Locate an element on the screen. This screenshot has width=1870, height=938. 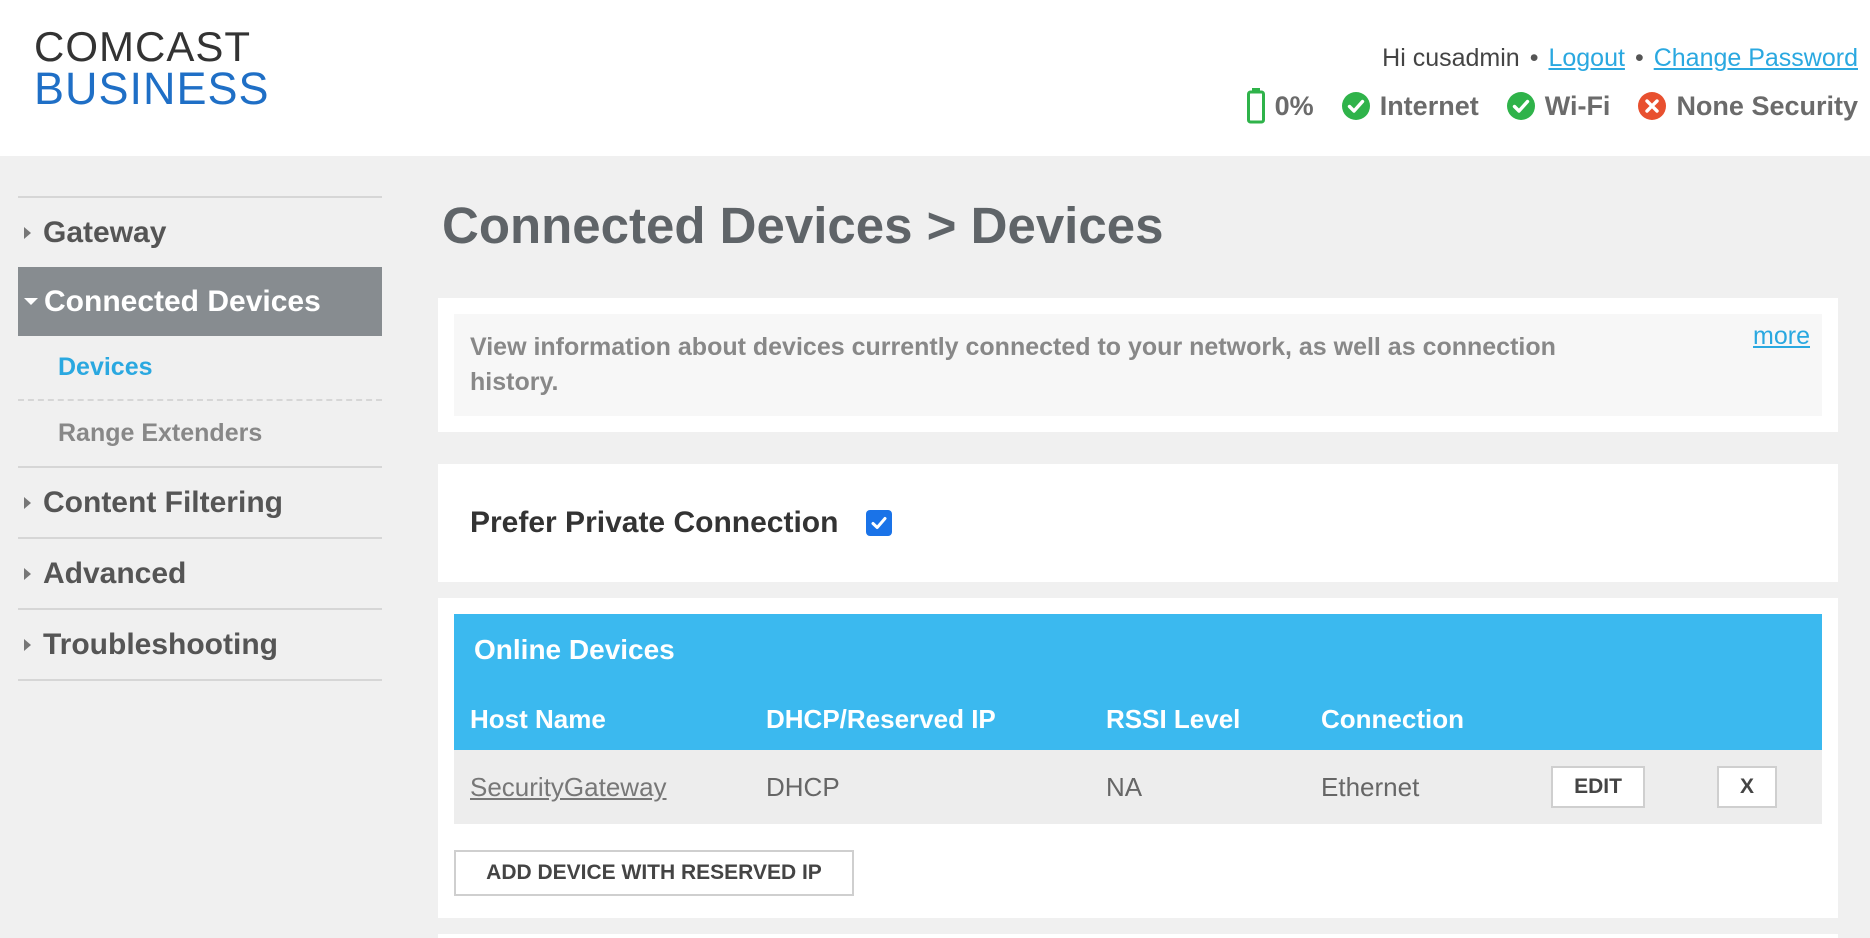
page-title: Connected Devices > Devices is located at coordinates (803, 225).